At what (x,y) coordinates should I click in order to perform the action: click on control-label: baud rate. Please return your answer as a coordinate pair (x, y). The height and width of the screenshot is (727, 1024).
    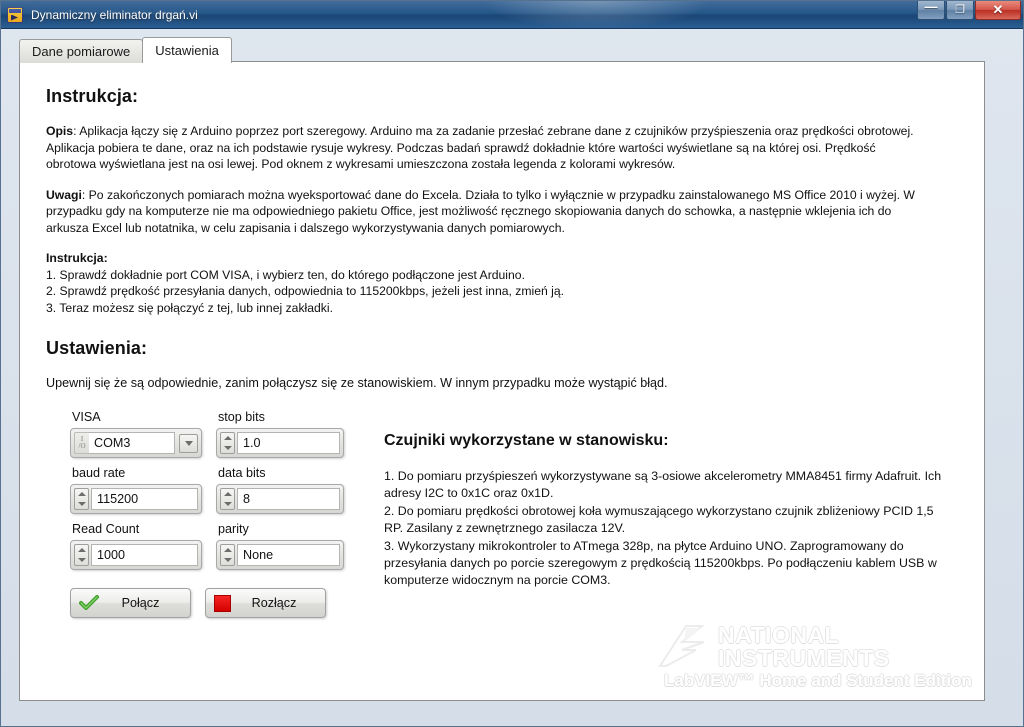
    Looking at the image, I should click on (99, 473).